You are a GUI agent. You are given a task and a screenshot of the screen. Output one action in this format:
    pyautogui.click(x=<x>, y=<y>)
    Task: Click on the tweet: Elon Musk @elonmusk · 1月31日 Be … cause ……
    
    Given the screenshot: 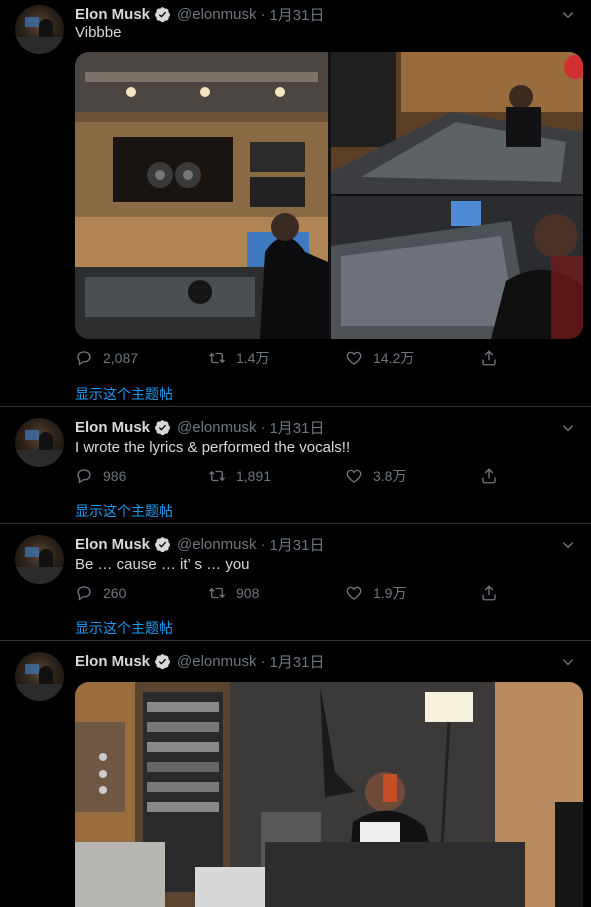 What is the action you would take?
    pyautogui.click(x=295, y=582)
    